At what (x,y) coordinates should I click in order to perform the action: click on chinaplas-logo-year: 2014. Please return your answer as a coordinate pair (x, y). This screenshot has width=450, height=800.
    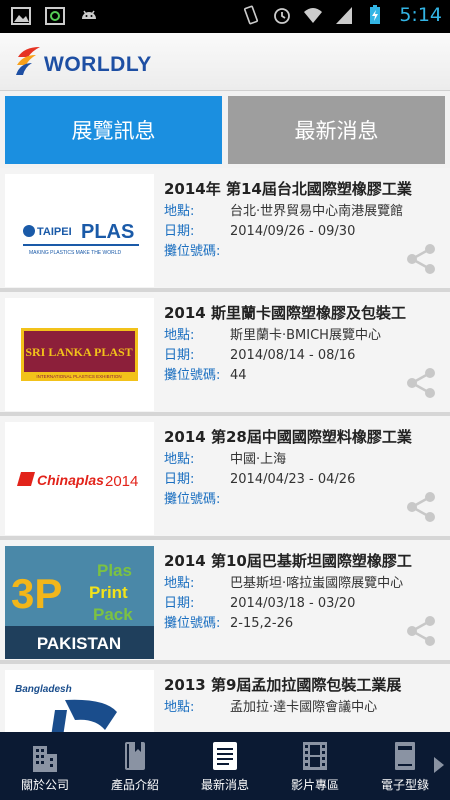
    Looking at the image, I should click on (121, 481).